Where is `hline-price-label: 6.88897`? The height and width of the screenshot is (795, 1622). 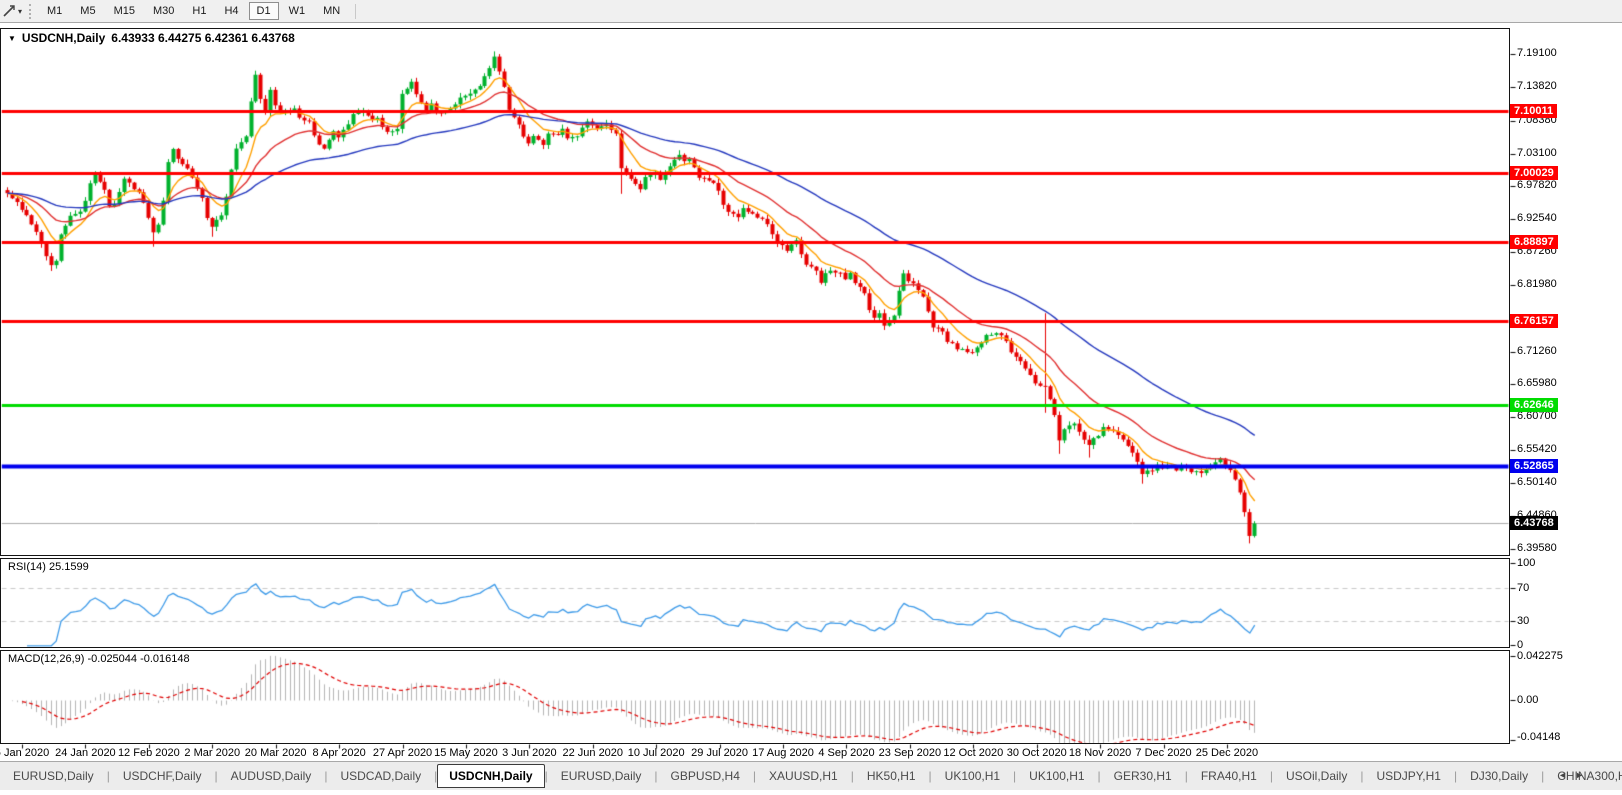 hline-price-label: 6.88897 is located at coordinates (1534, 241).